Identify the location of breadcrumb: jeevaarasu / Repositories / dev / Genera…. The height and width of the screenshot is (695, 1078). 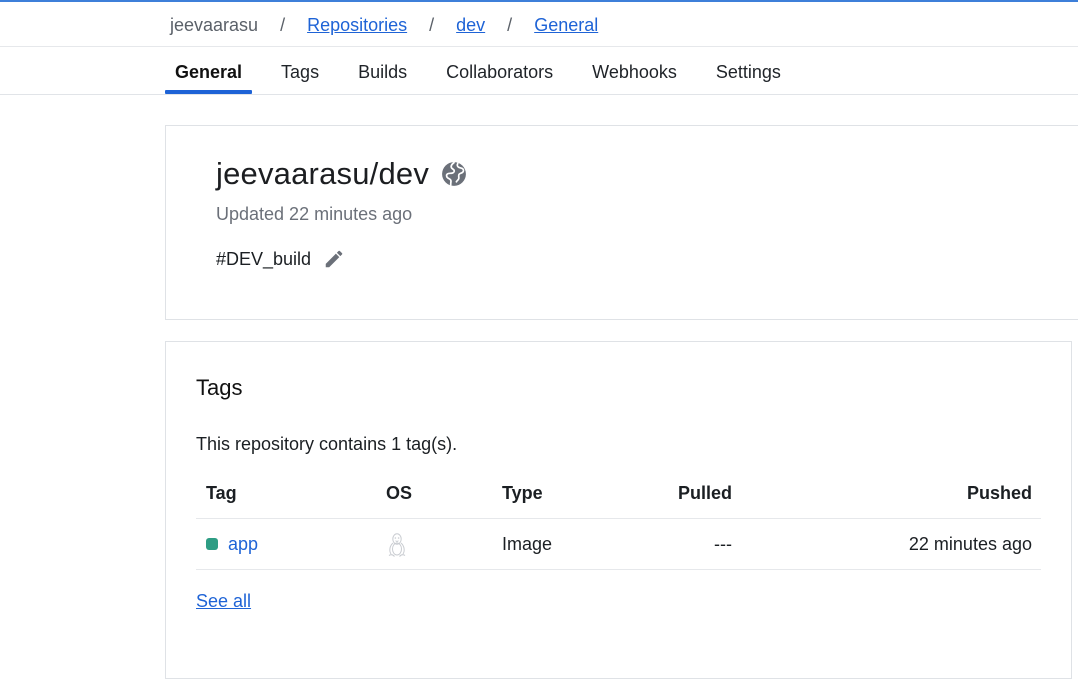
(384, 25).